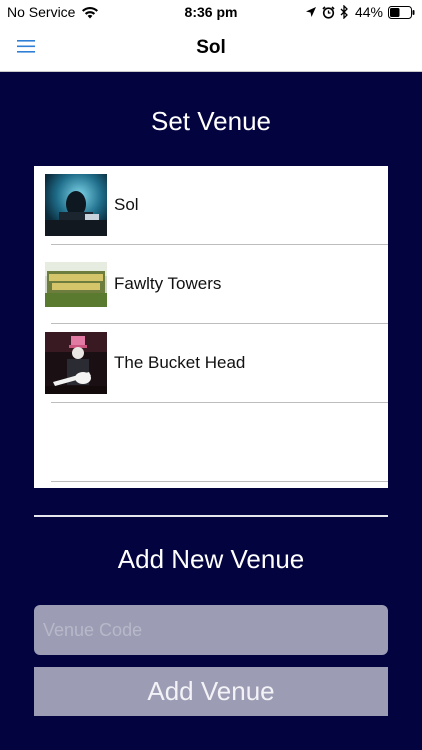  Describe the element at coordinates (401, 12) in the screenshot. I see `battery-icon` at that location.